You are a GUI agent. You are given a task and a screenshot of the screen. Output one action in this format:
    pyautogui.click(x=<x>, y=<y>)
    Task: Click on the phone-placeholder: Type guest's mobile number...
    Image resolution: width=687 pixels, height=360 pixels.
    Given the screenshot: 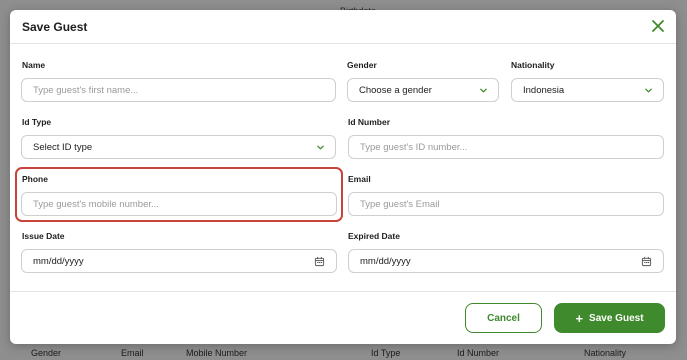 What is the action you would take?
    pyautogui.click(x=96, y=204)
    